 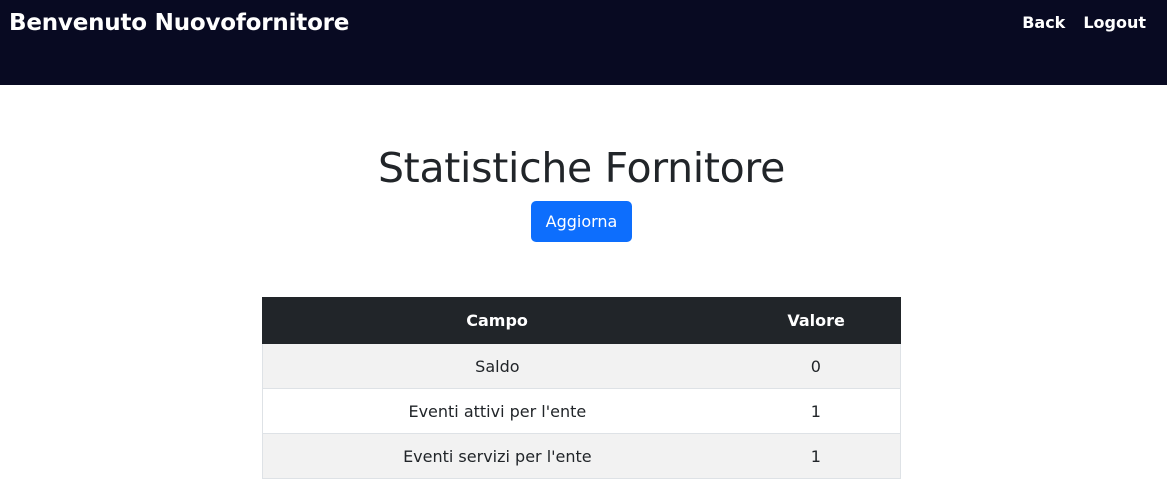 I want to click on table-header-row: Campo Valore, so click(x=581, y=320).